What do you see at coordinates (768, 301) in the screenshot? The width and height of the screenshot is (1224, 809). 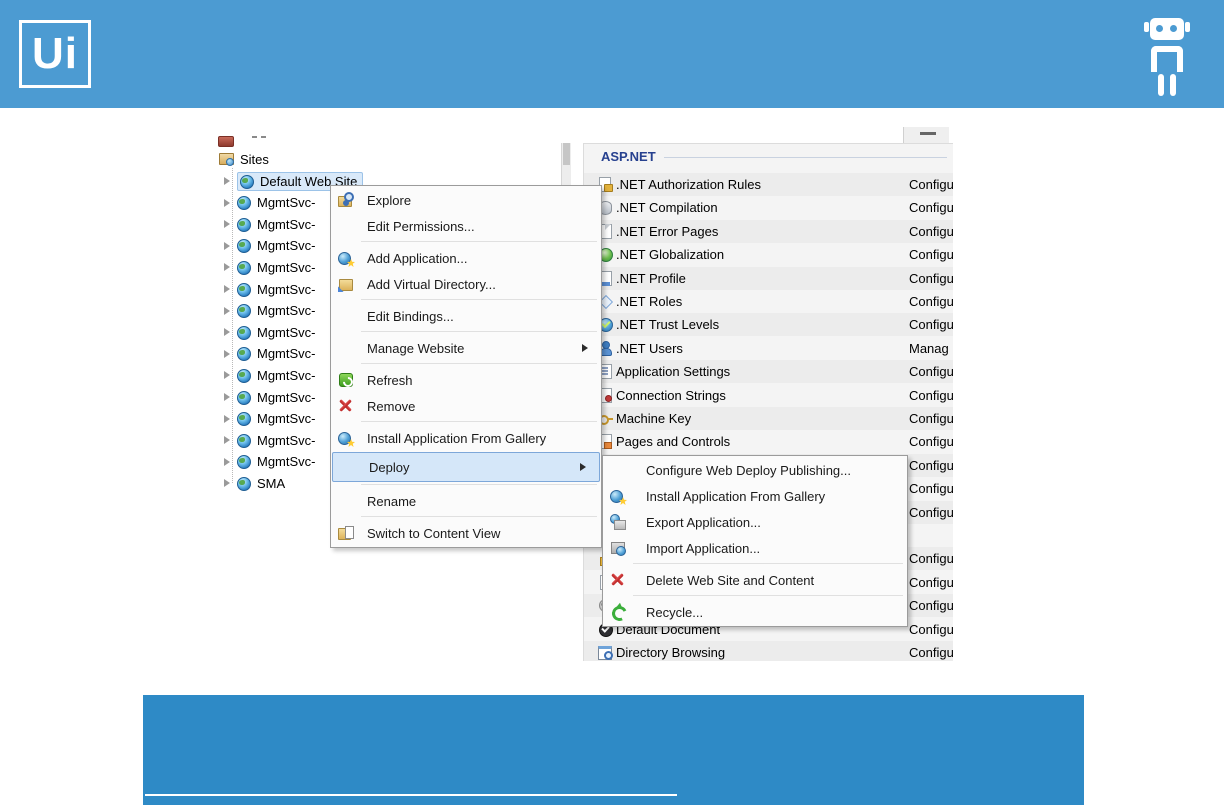 I see `feature-row-net-roles: .NET Roles Configu` at bounding box center [768, 301].